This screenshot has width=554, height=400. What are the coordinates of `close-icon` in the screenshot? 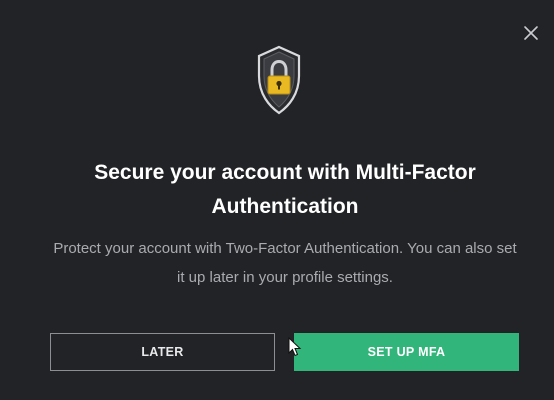 It's located at (531, 33).